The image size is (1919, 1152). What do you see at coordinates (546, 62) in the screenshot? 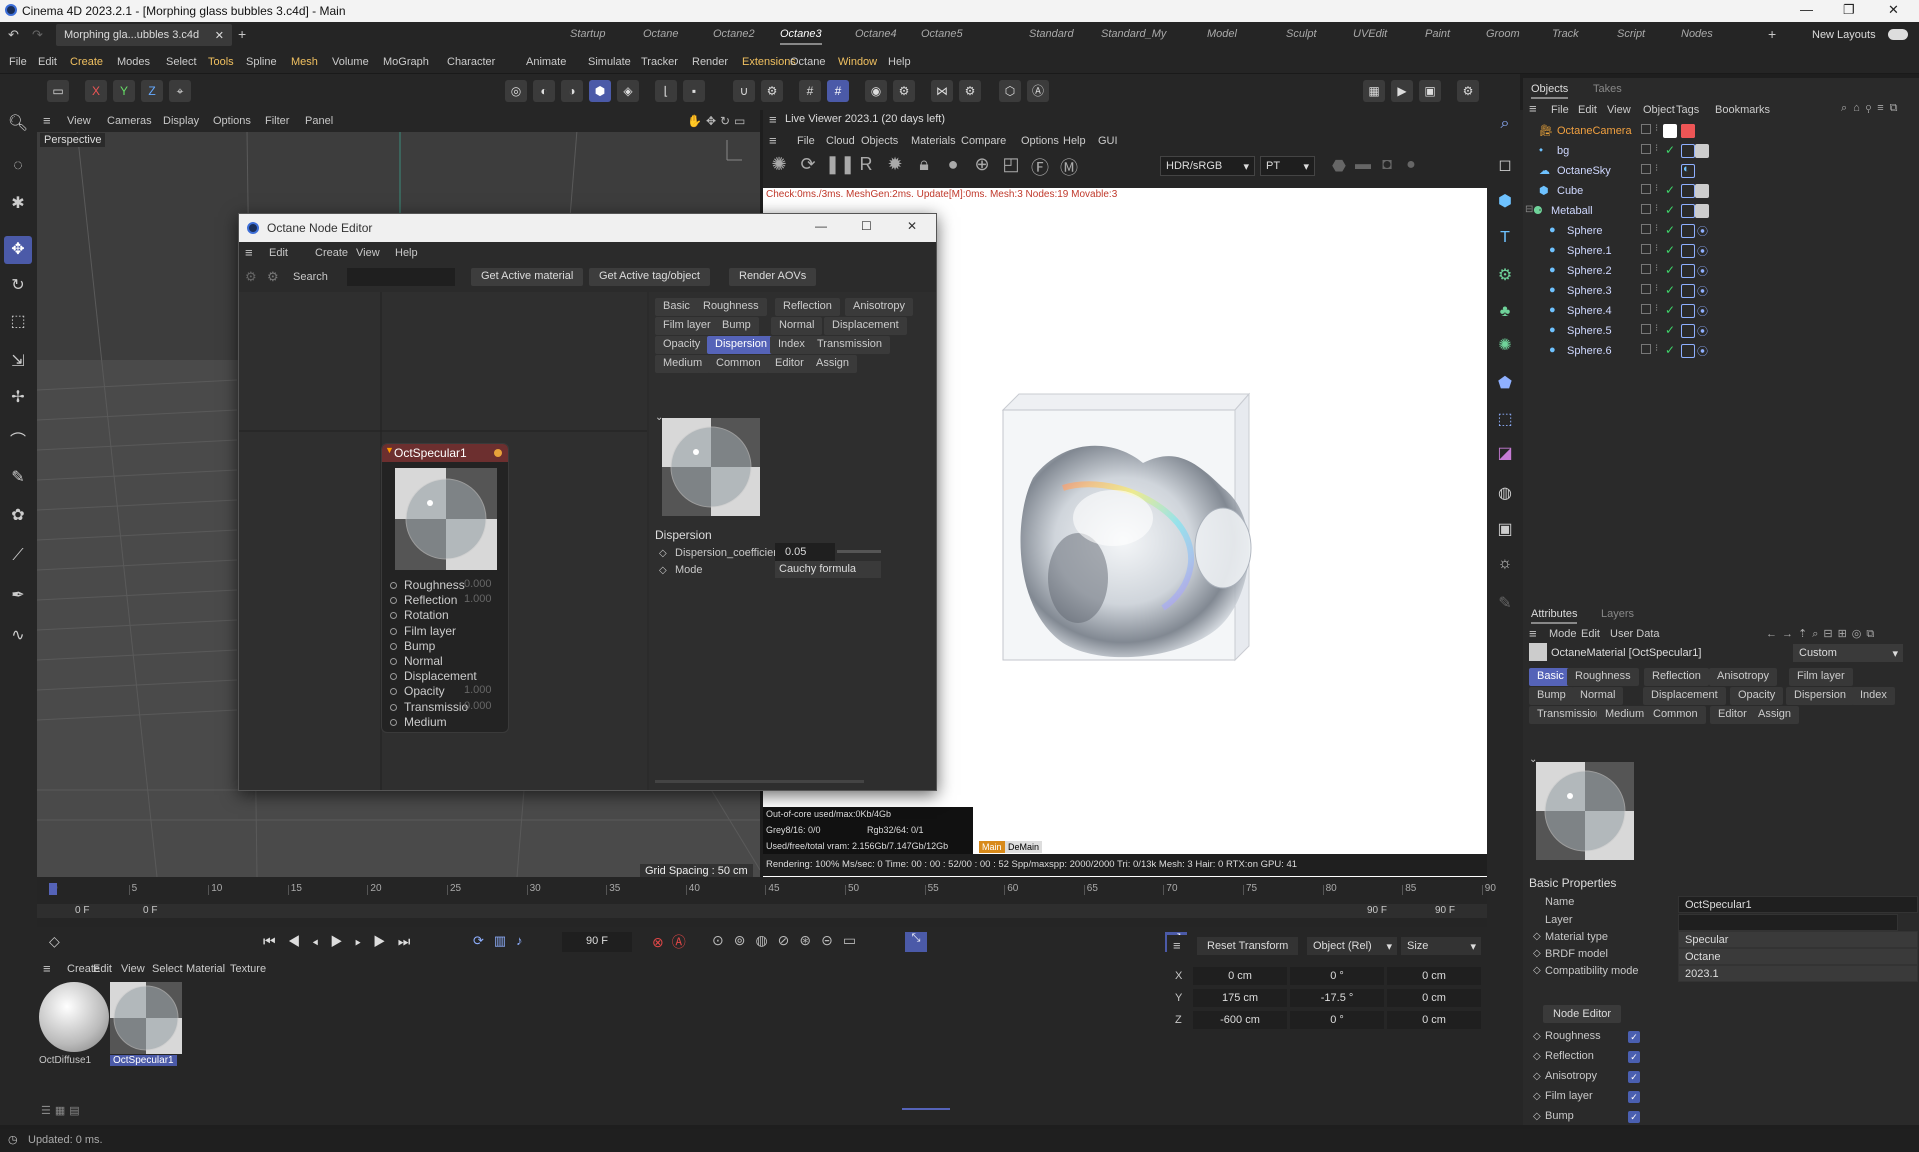
I see `menu-animate: Animate` at bounding box center [546, 62].